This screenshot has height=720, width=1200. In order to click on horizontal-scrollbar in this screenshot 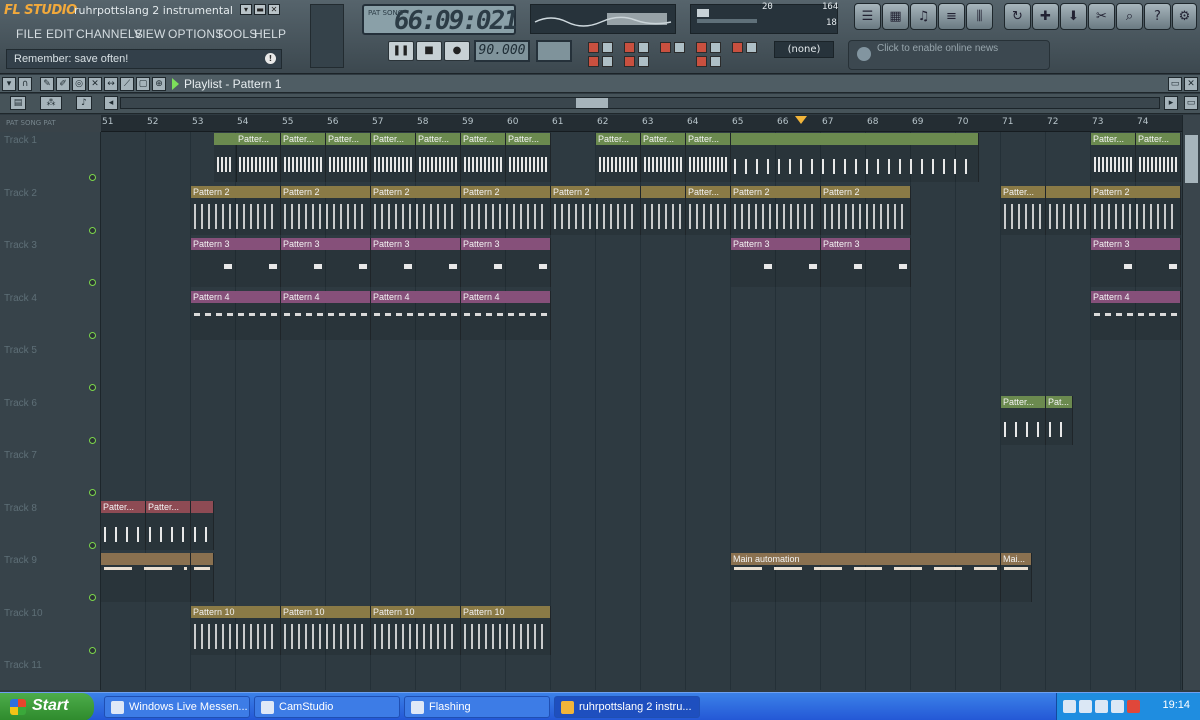, I will do `click(640, 103)`.